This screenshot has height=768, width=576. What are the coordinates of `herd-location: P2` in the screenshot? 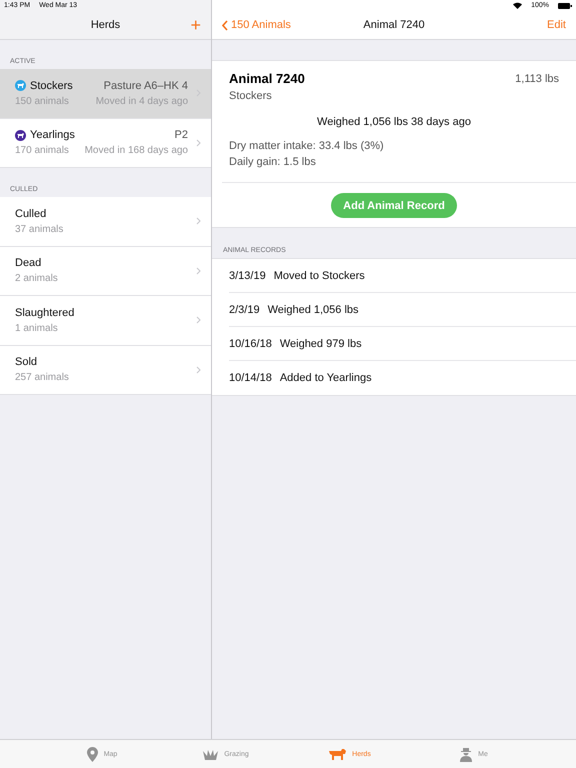 It's located at (181, 135).